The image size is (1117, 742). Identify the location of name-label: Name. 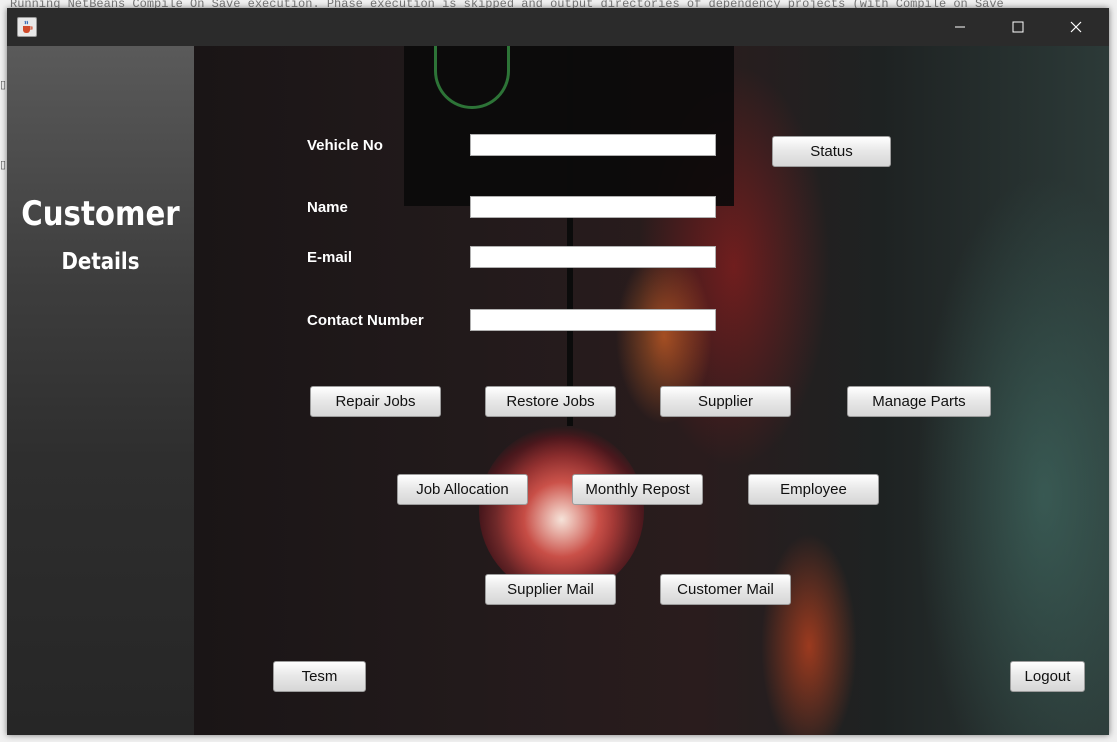
(327, 207).